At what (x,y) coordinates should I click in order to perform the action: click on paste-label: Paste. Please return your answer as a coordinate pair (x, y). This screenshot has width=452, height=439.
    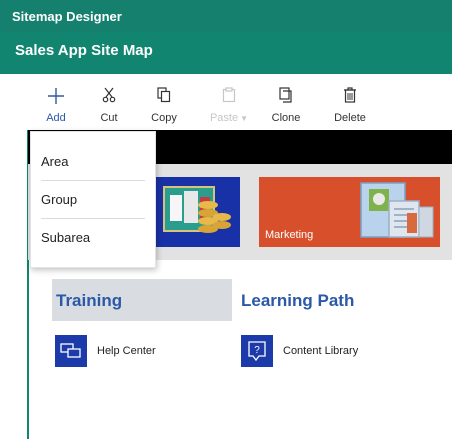
    Looking at the image, I should click on (224, 118).